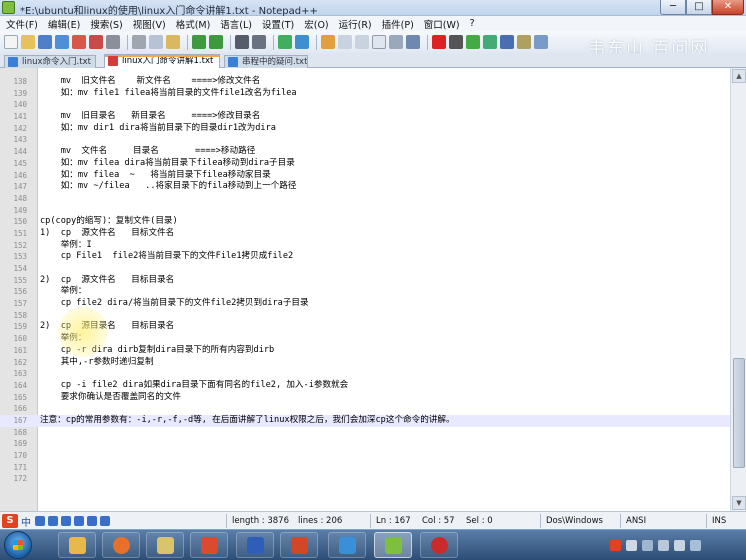  I want to click on editor-line: 140, so click(365, 105).